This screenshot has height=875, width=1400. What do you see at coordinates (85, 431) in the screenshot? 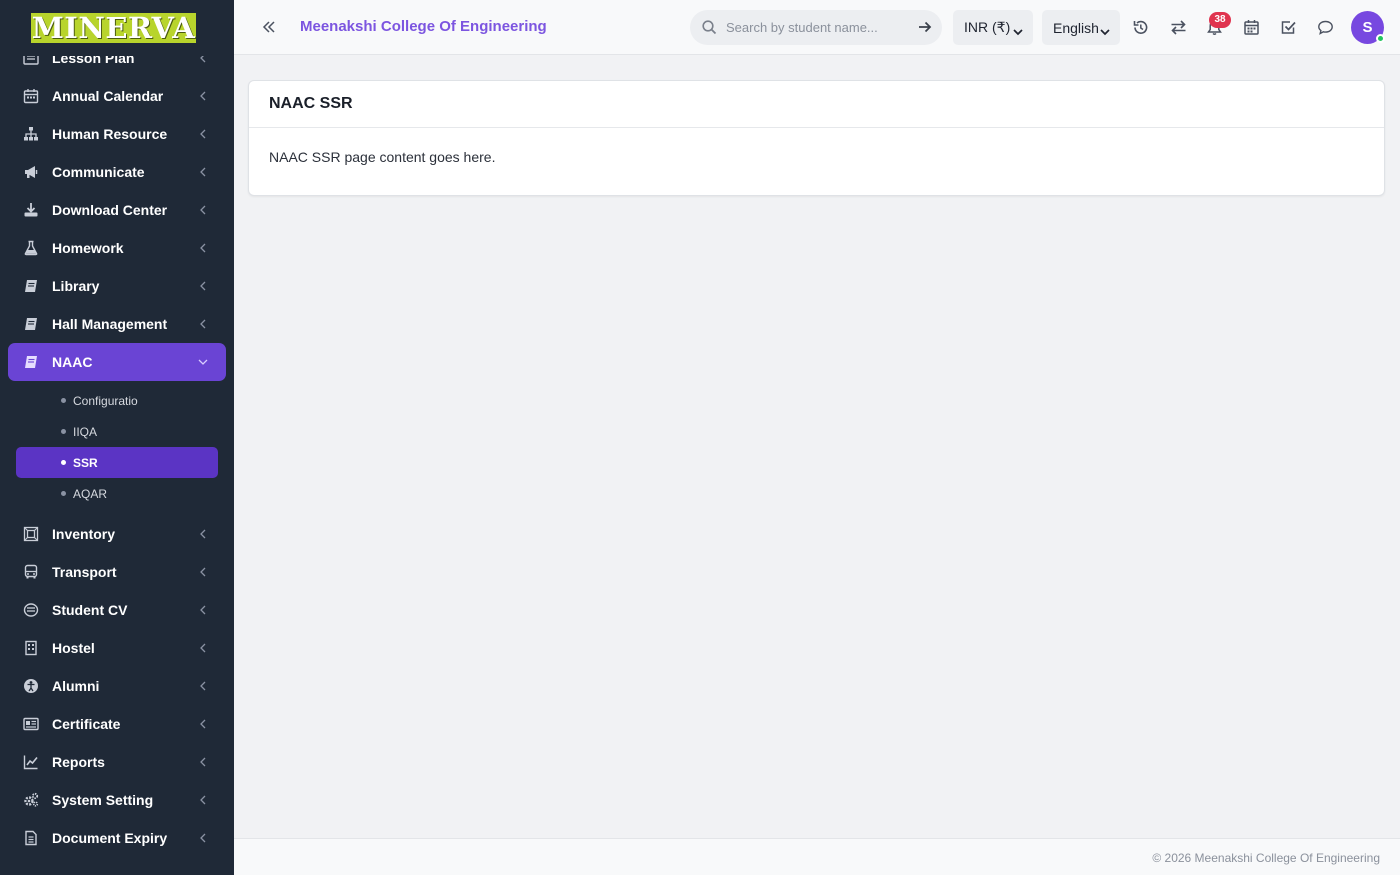
I see `submenu-item-label: IIQA` at bounding box center [85, 431].